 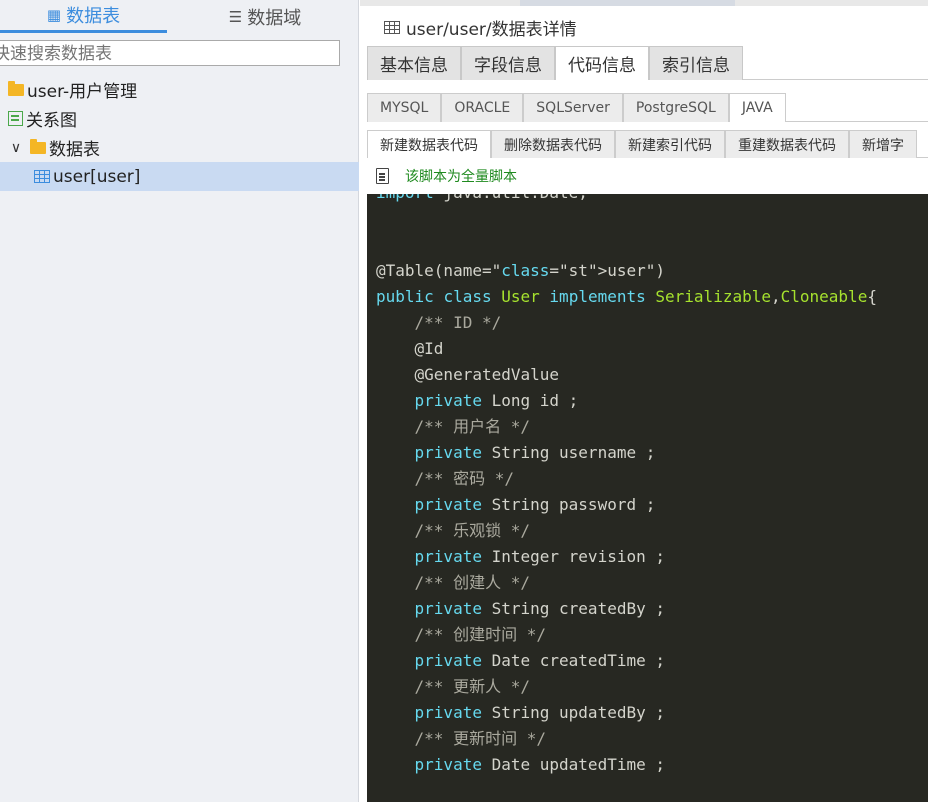 I want to click on code-line: private String username ;, so click(x=535, y=452).